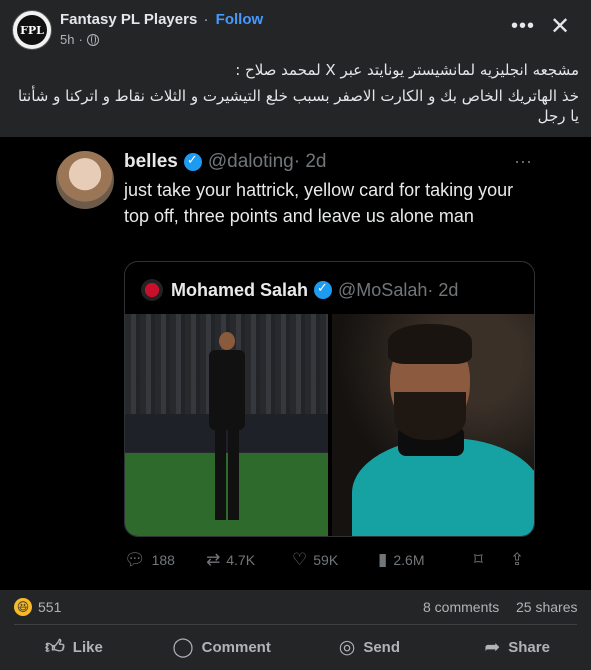  Describe the element at coordinates (151, 161) in the screenshot. I see `tweet-author-name: belles` at that location.